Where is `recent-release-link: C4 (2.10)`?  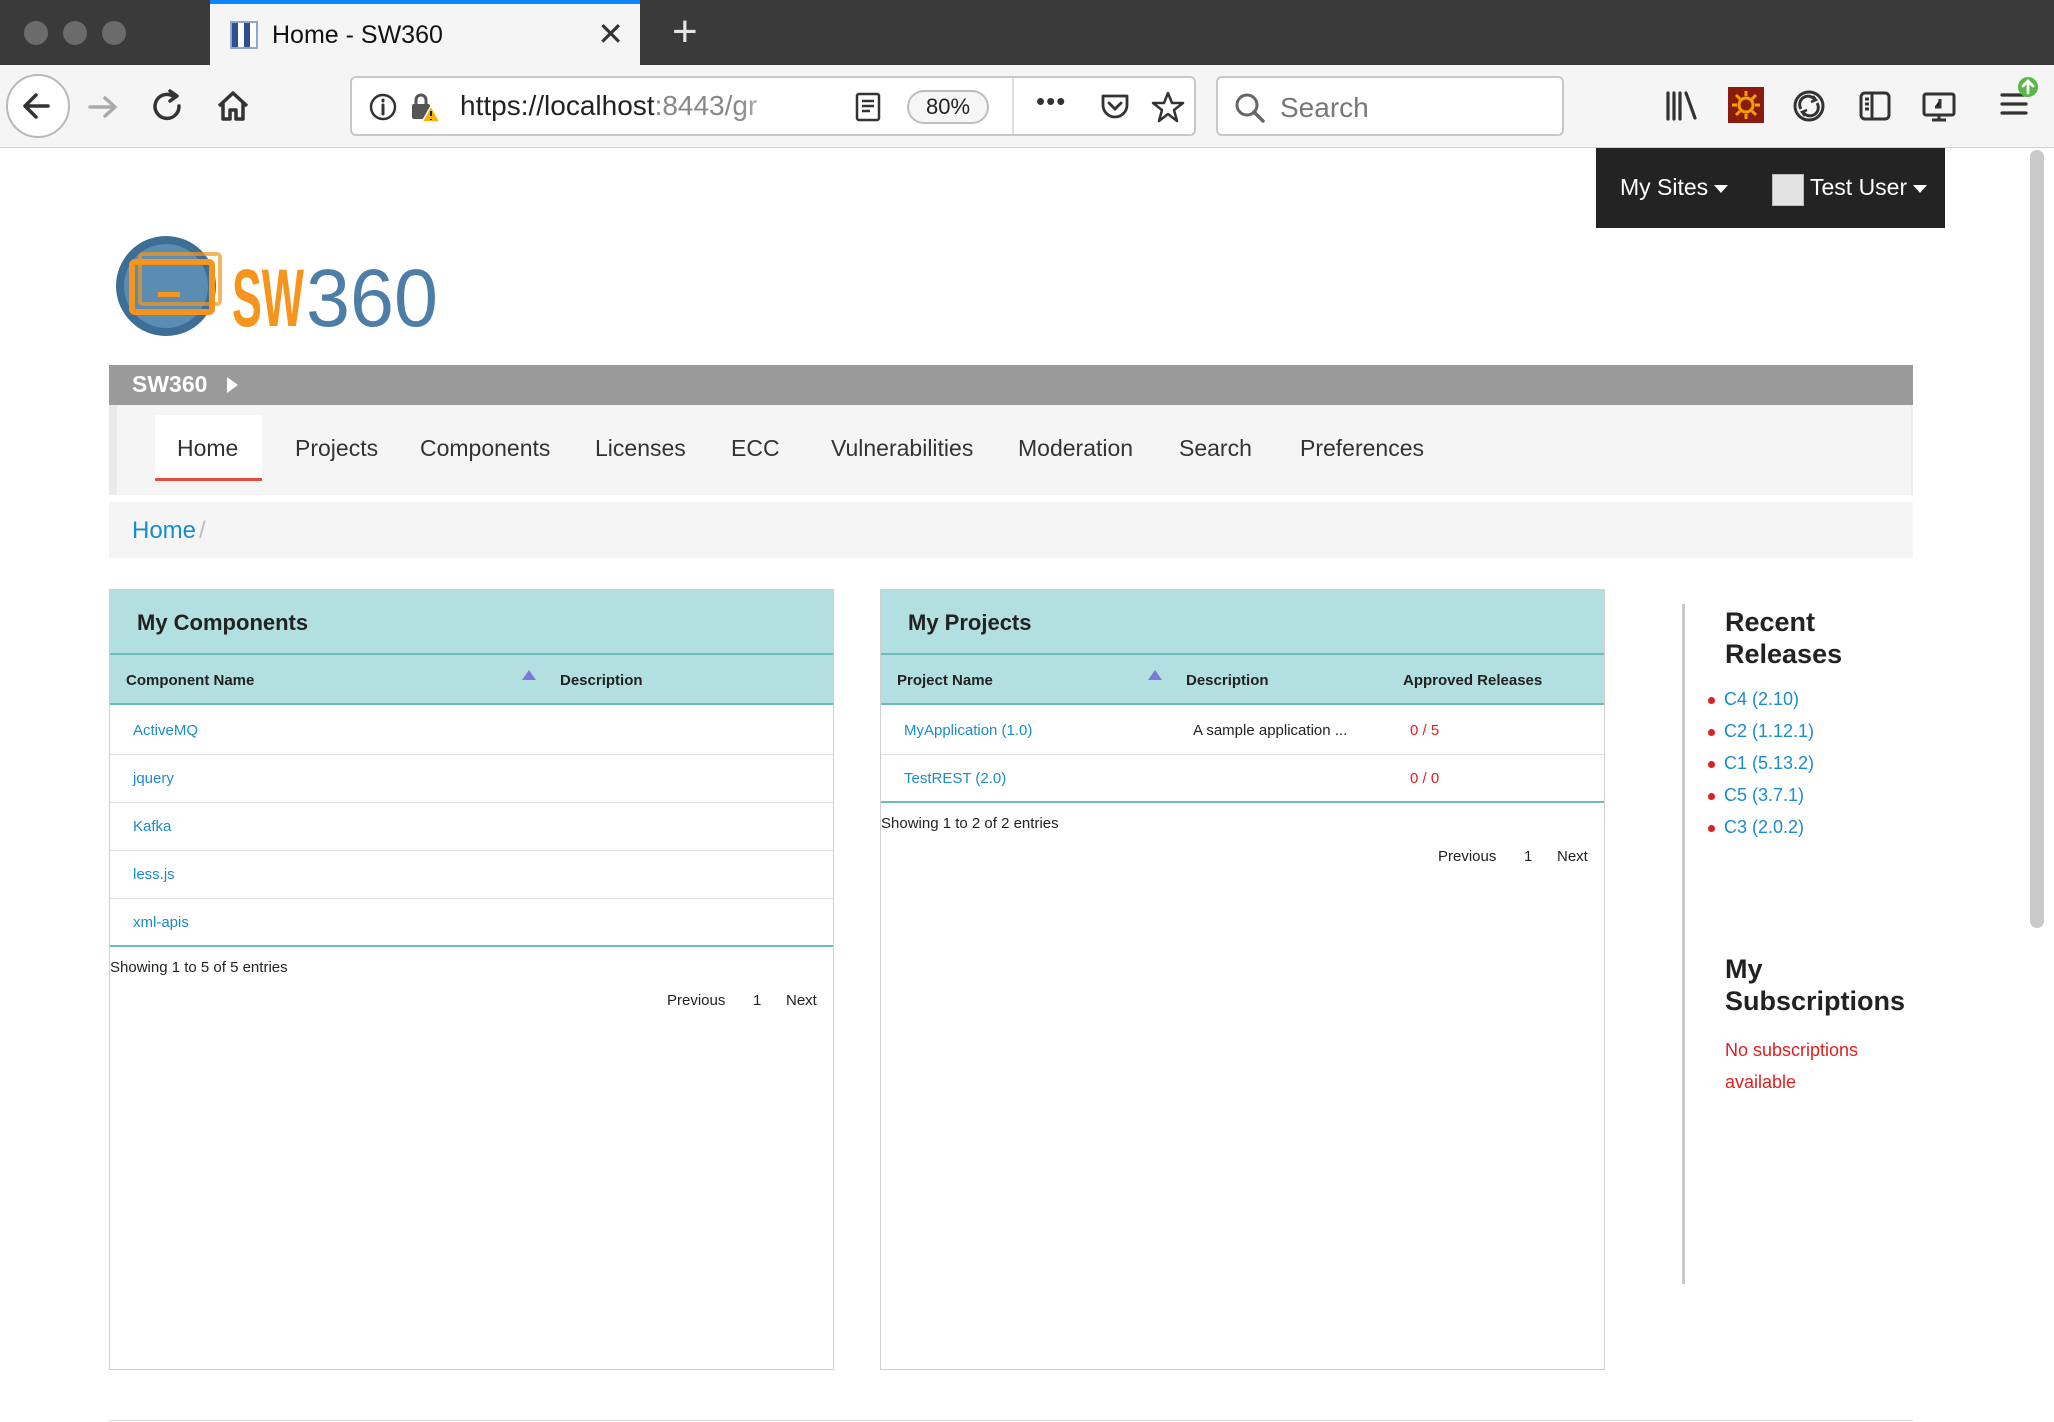
recent-release-link: C4 (2.10) is located at coordinates (1753, 699).